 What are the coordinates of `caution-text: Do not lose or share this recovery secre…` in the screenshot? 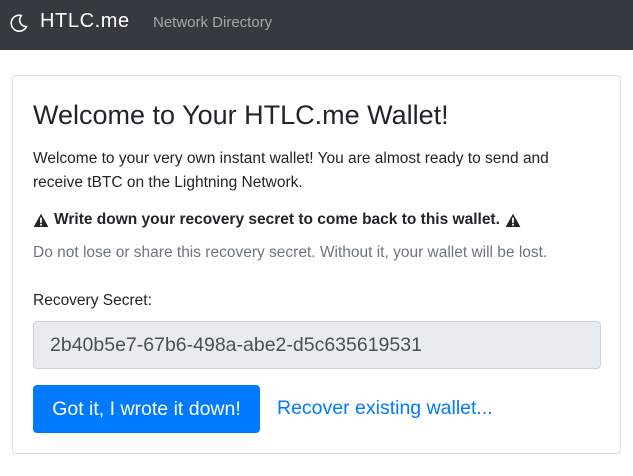 It's located at (290, 252).